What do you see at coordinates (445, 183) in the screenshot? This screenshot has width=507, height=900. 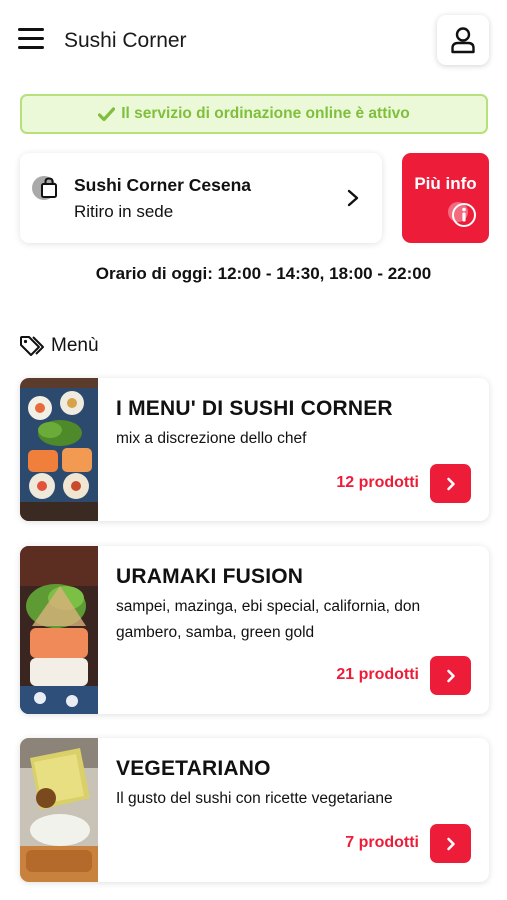 I see `more-info-label: Più info` at bounding box center [445, 183].